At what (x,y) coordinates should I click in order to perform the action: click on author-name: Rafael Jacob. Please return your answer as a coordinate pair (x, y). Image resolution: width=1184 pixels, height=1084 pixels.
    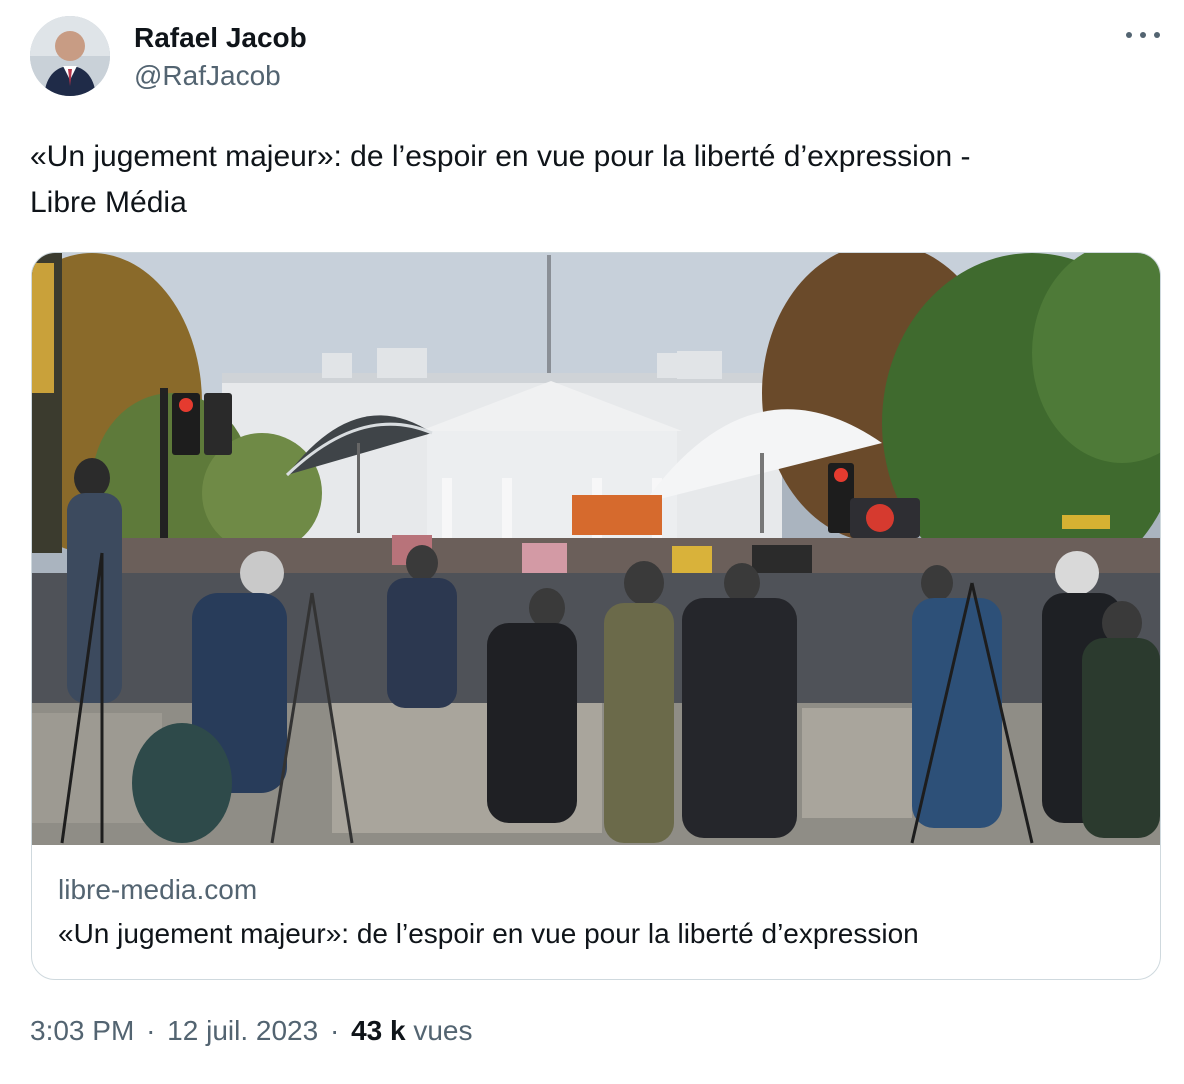
    Looking at the image, I should click on (220, 38).